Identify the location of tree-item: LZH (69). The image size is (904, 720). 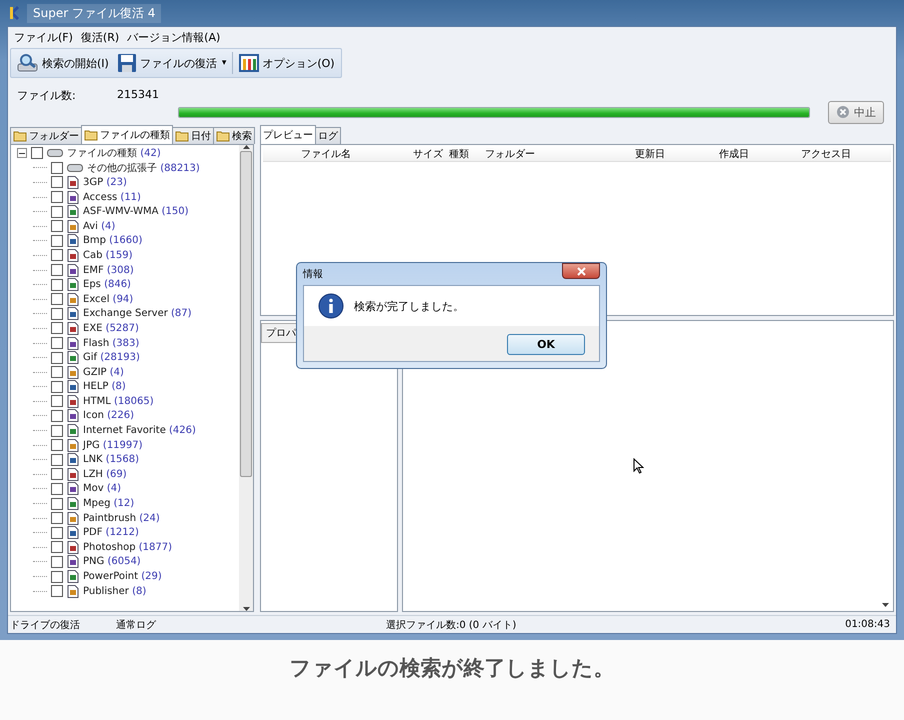
(125, 474).